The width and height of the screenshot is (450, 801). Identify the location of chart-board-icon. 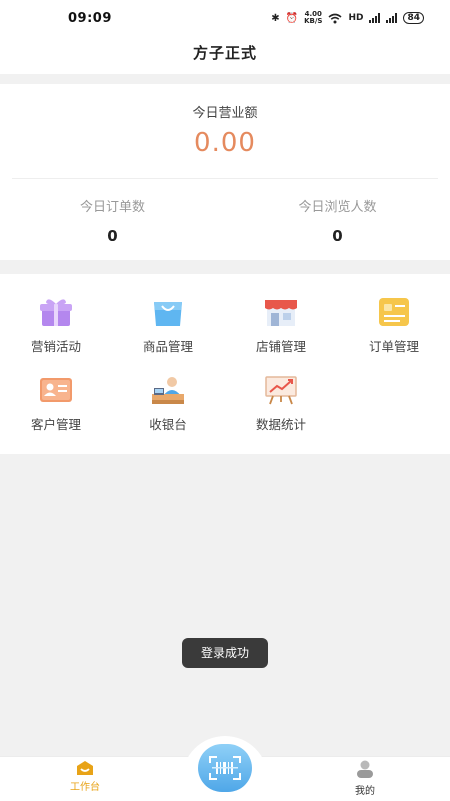
(281, 390).